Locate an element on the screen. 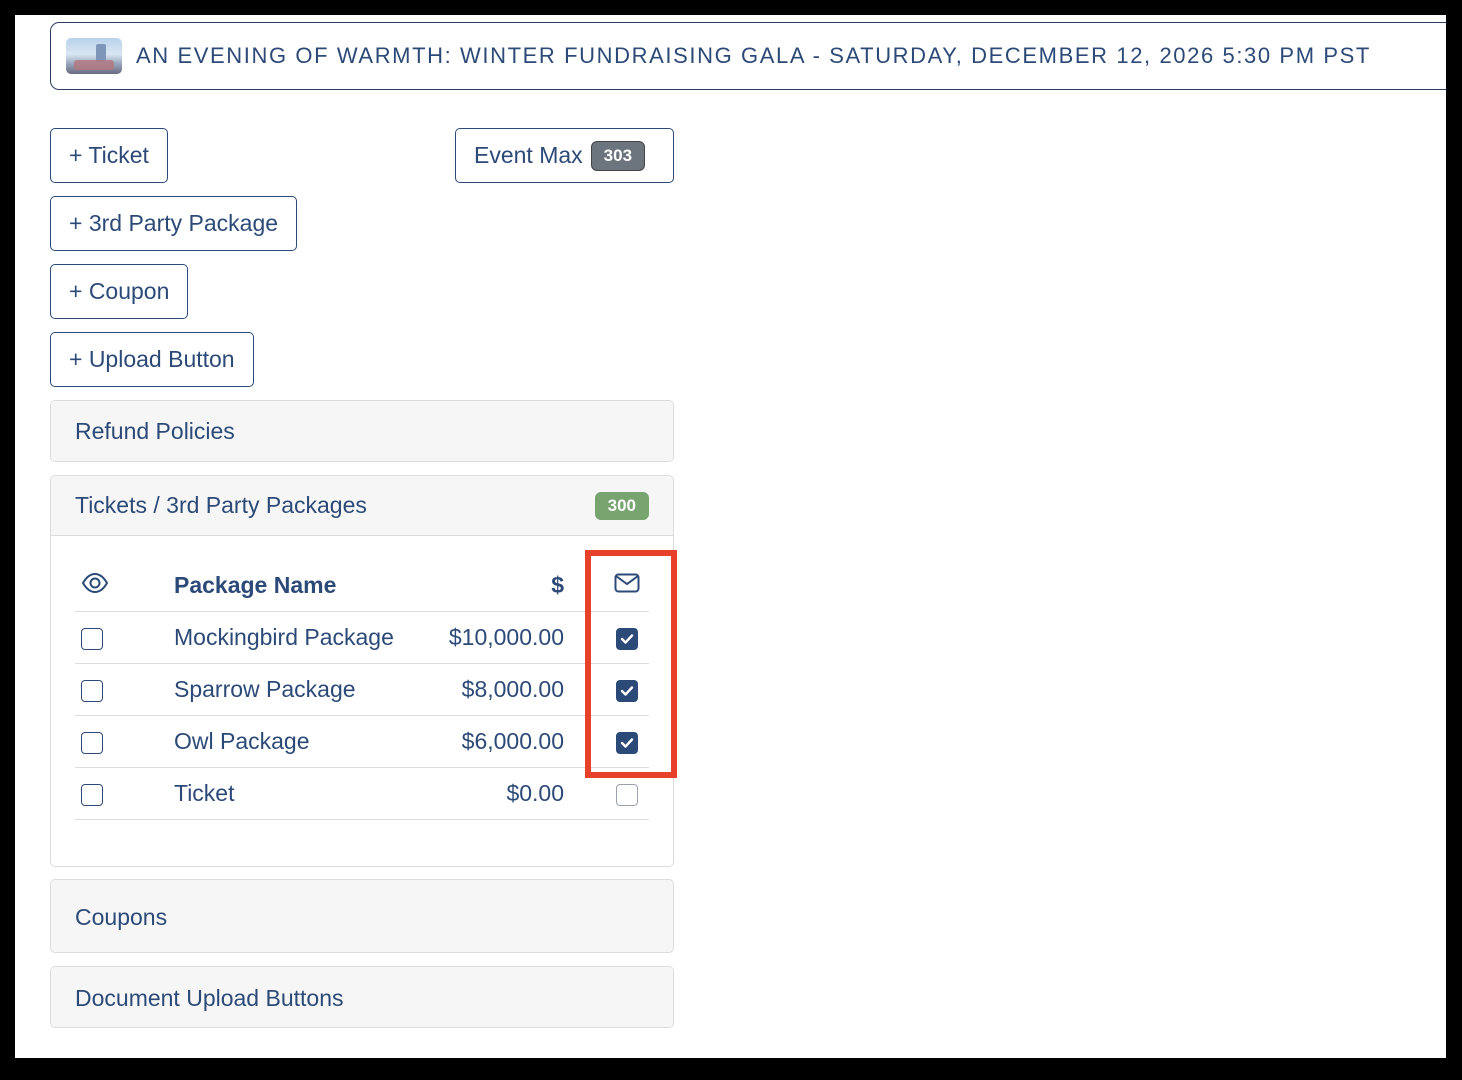 The width and height of the screenshot is (1462, 1080). refund-policies-panel: Refund Policies is located at coordinates (362, 431).